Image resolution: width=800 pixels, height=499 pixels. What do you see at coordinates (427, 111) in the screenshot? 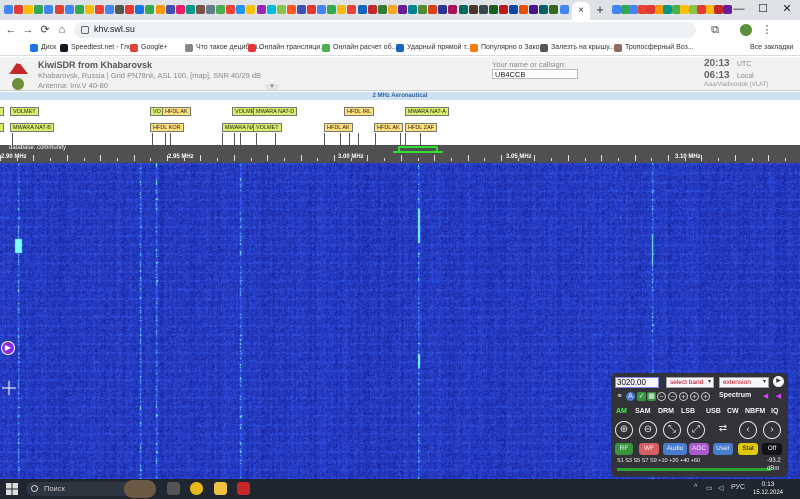
I see `station-label: MWARA NAT-A` at bounding box center [427, 111].